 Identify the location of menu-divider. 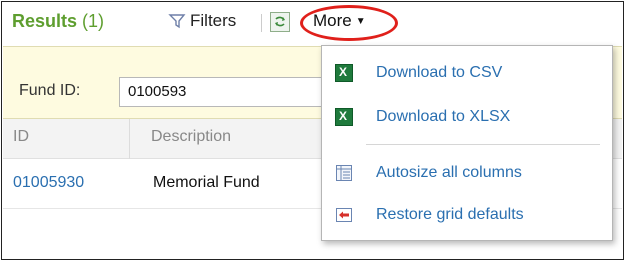
(483, 144).